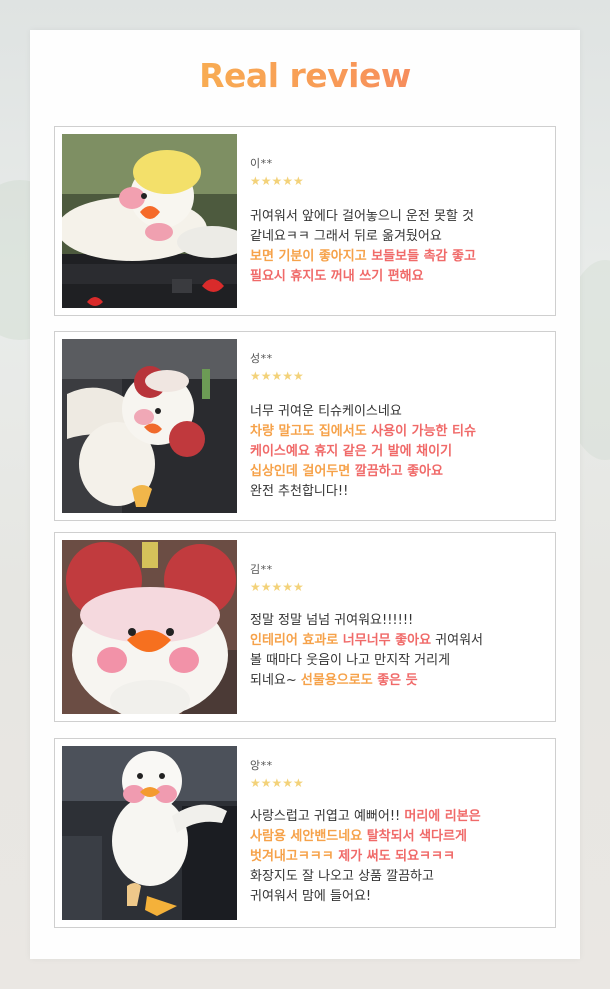  What do you see at coordinates (302, 471) in the screenshot?
I see `review-text-segment: 십상인데 걸어두면` at bounding box center [302, 471].